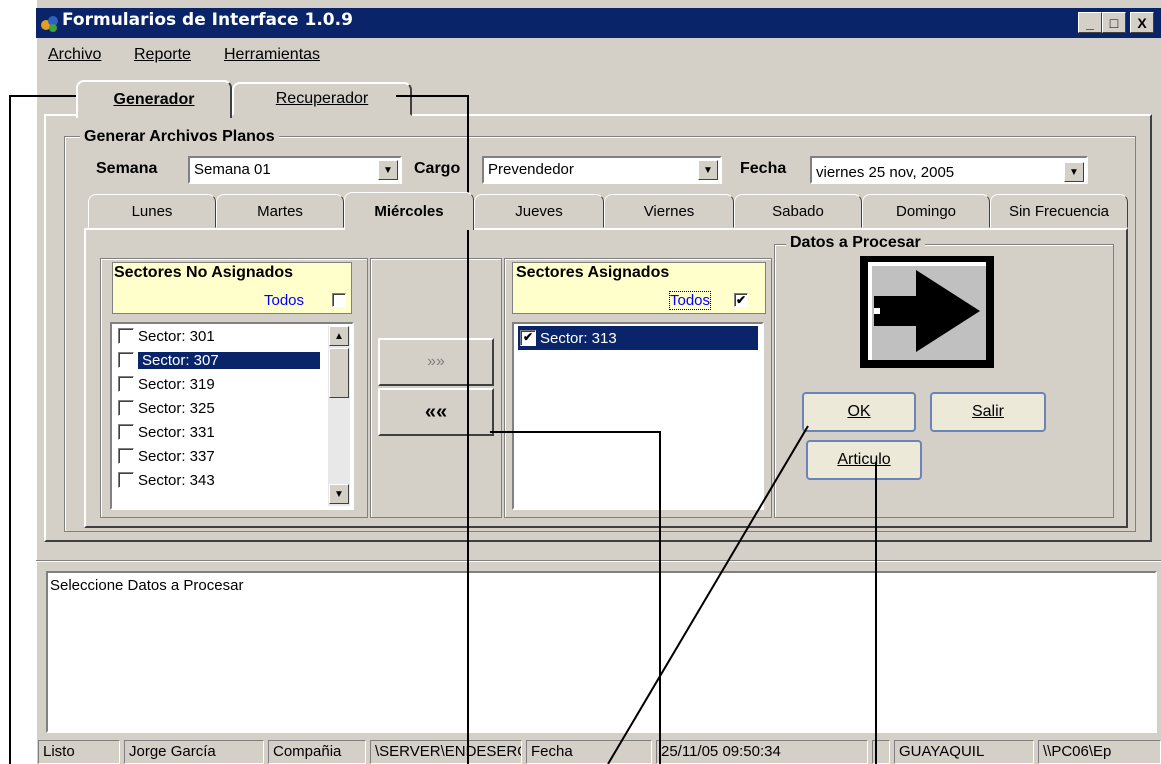 The width and height of the screenshot is (1161, 764). What do you see at coordinates (295, 170) in the screenshot?
I see `semana-select: Semana 01 ▼` at bounding box center [295, 170].